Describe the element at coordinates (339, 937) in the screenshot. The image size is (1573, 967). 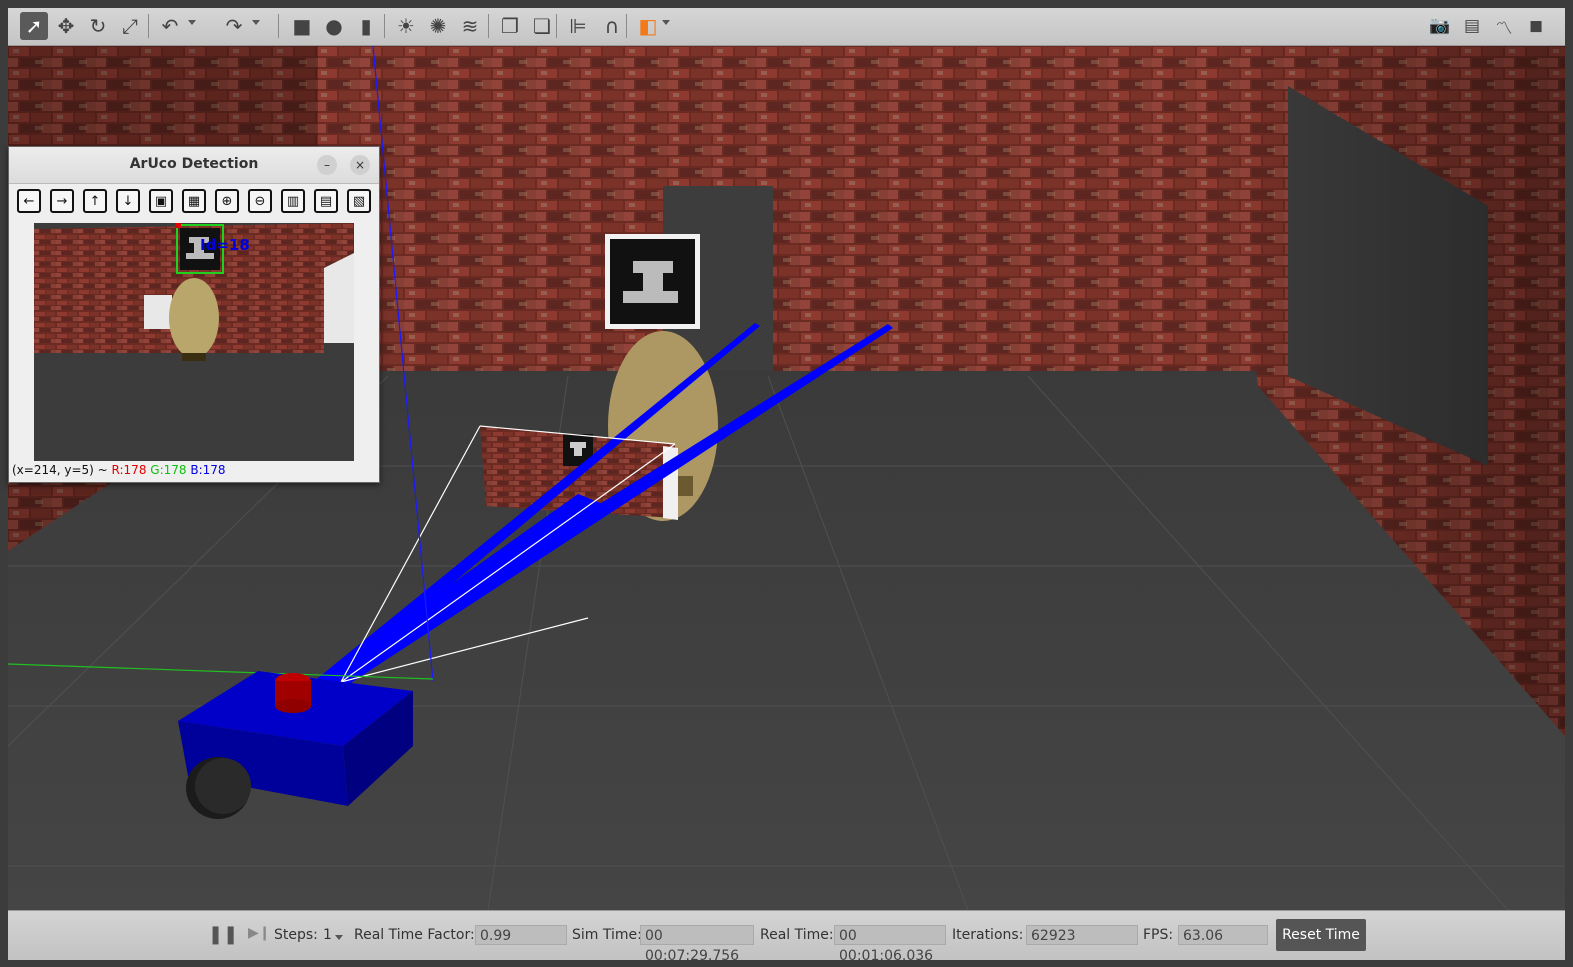
I see `steps-dropdown-icon` at that location.